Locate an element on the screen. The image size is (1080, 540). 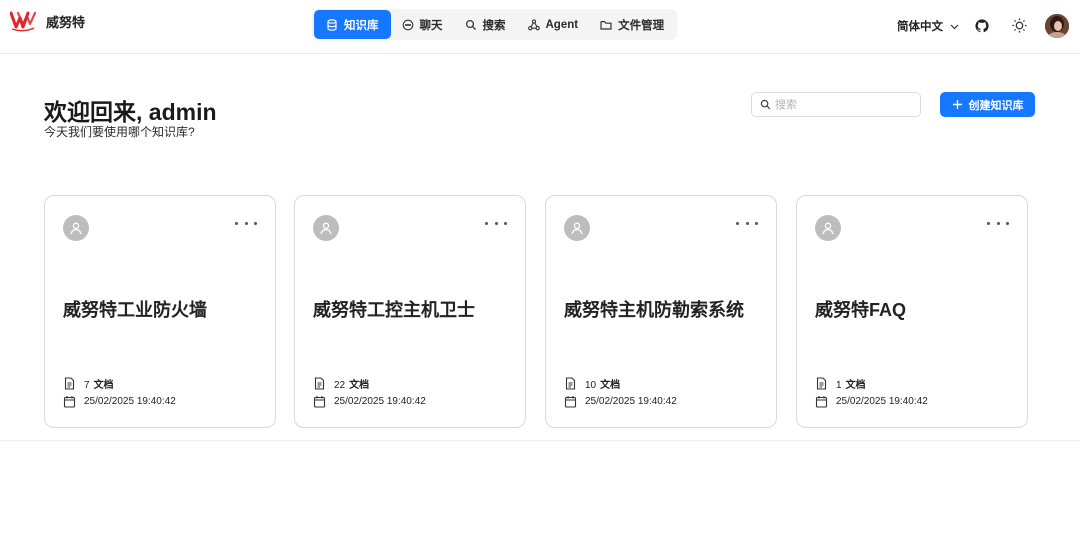
knowledge-base-card: 威努特主机防勒索系统 10 文档 25/02/2025 19:40:42 is located at coordinates (661, 311).